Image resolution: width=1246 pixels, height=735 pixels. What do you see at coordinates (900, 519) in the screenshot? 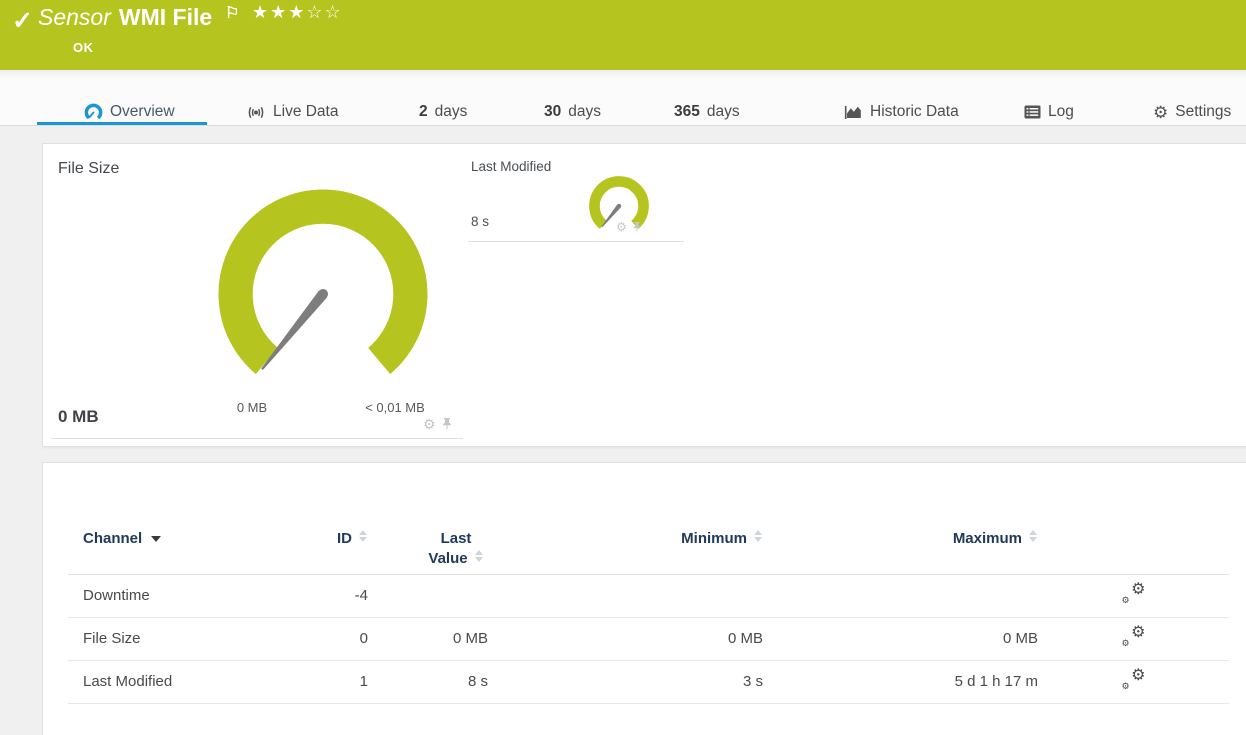
I see `column-header-maximum: Maximum` at bounding box center [900, 519].